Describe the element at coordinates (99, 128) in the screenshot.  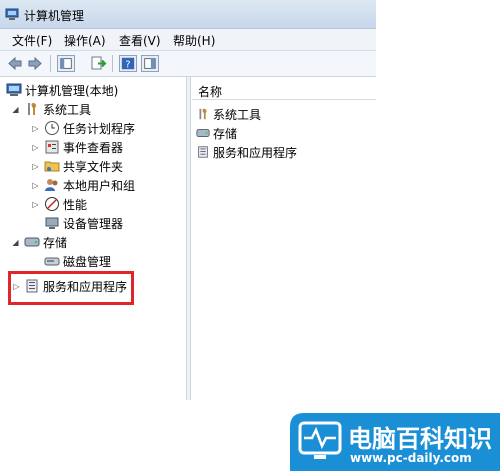
I see `tree-item-label: 任务计划程序` at that location.